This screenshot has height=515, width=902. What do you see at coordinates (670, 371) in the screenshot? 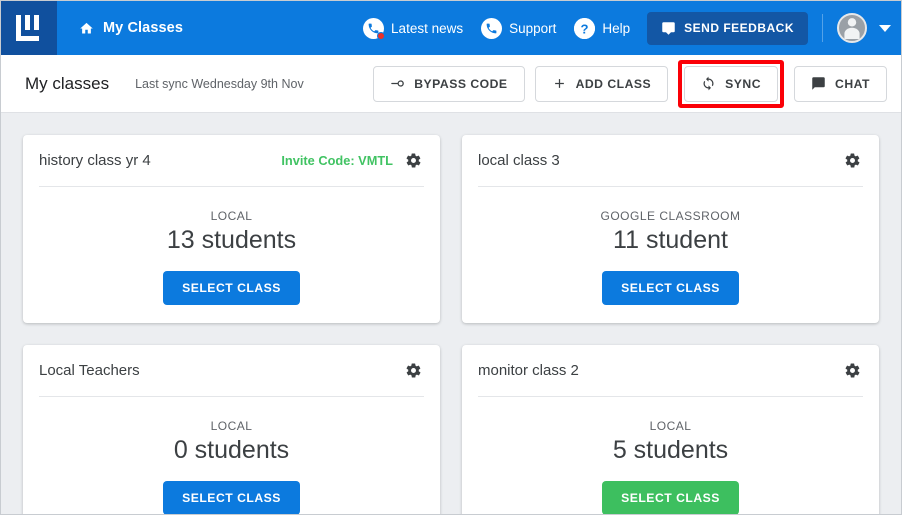
I see `class-card-header: monitor class 2` at bounding box center [670, 371].